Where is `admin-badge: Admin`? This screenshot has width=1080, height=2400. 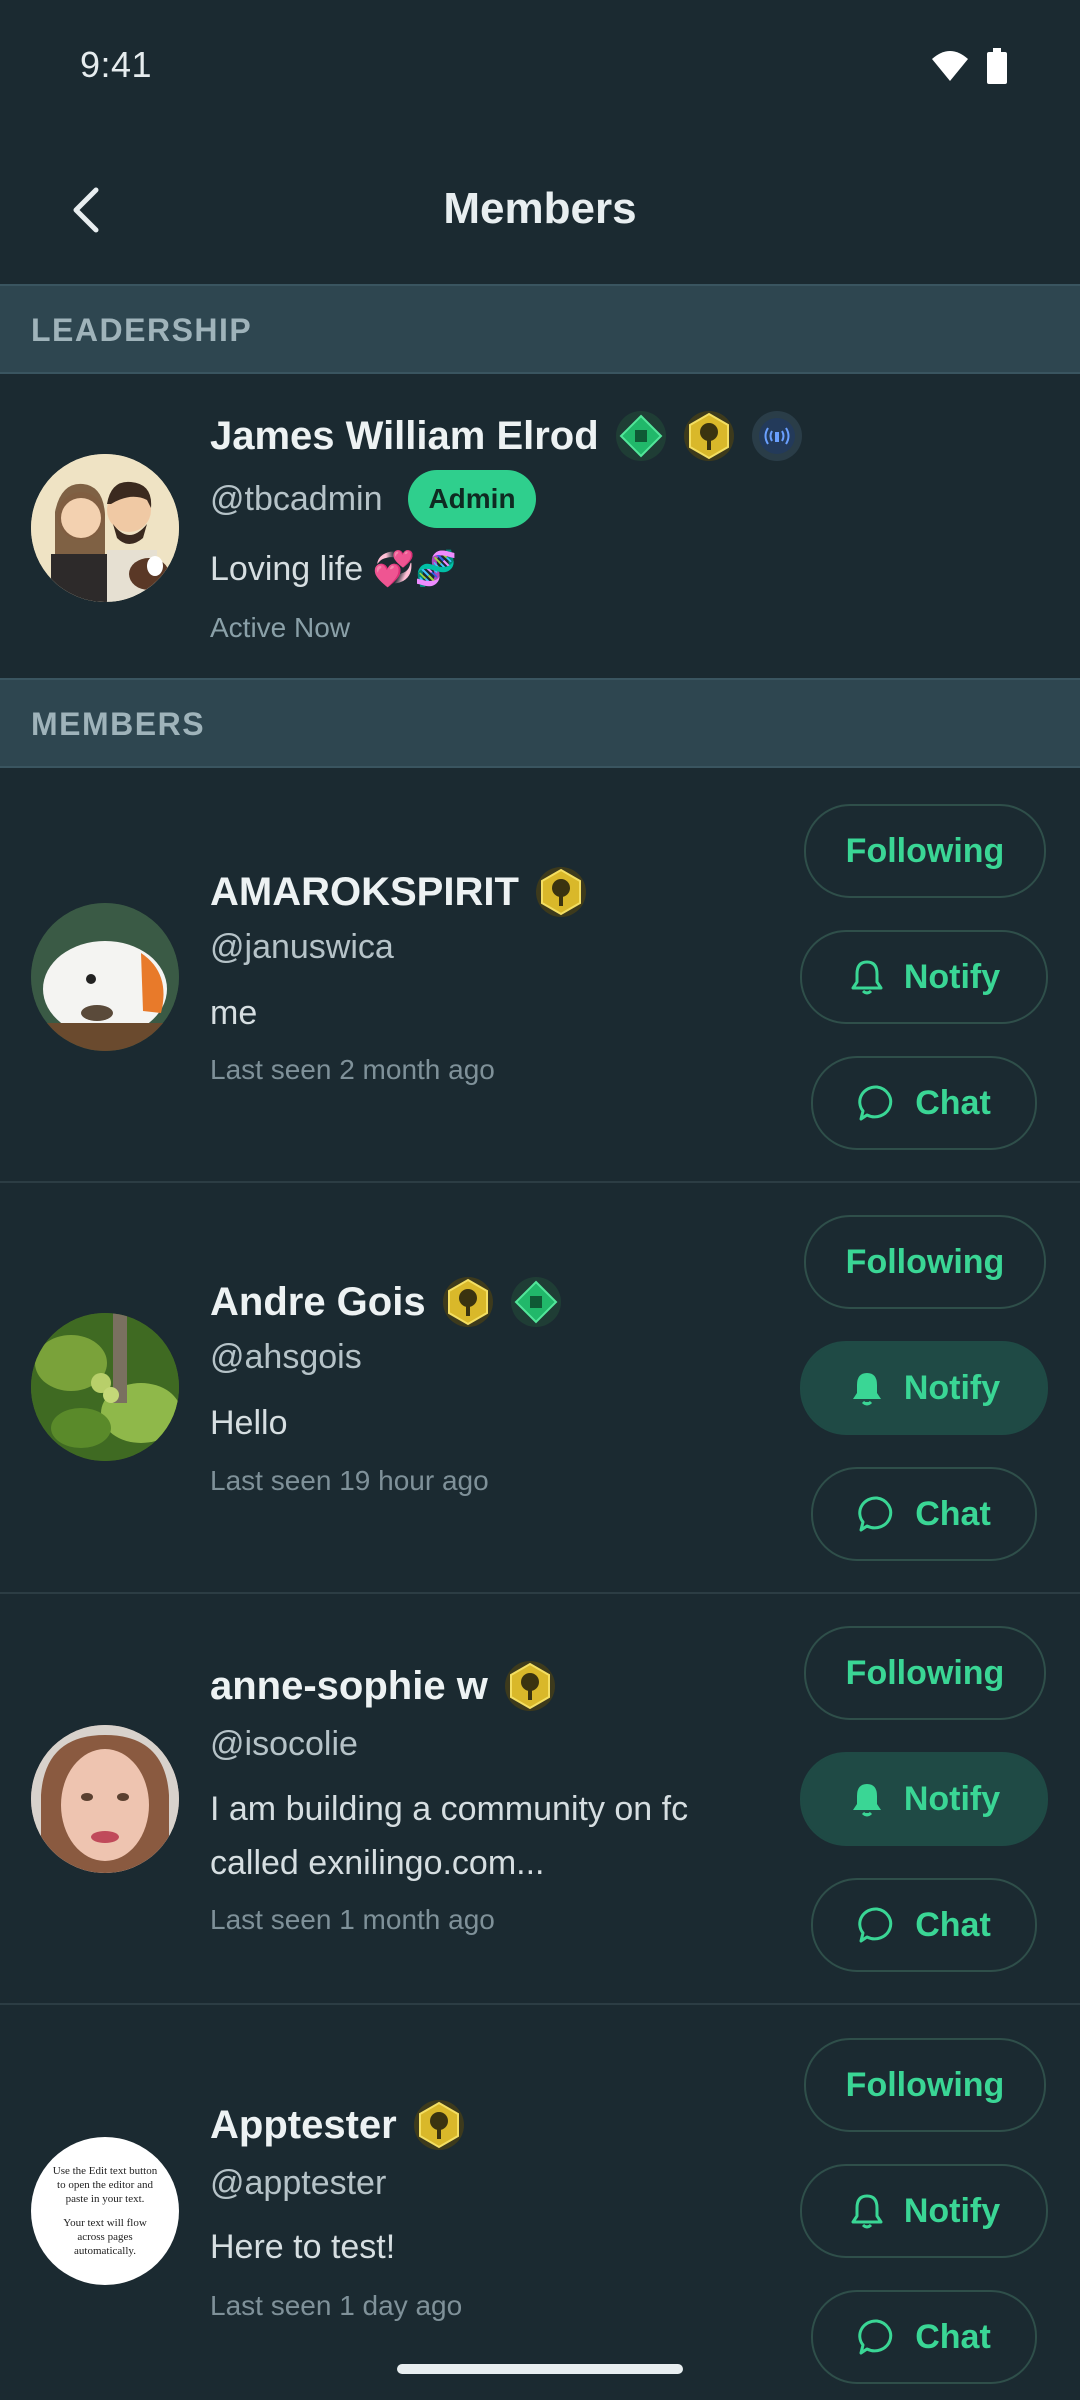 admin-badge: Admin is located at coordinates (472, 499).